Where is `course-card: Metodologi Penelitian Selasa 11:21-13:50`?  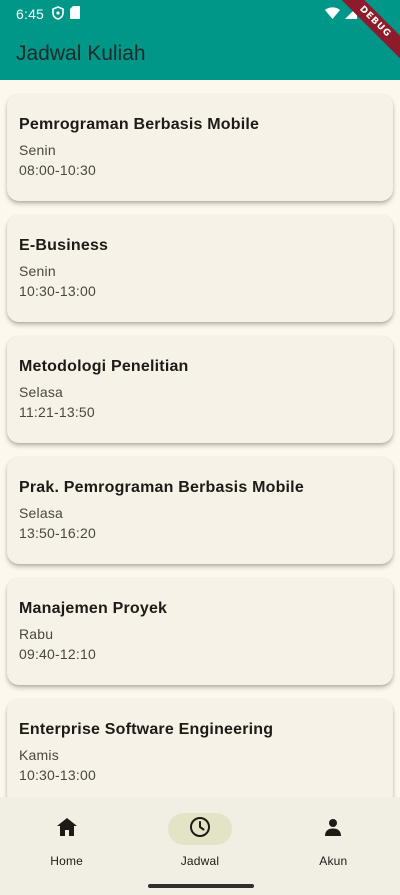
course-card: Metodologi Penelitian Selasa 11:21-13:50 is located at coordinates (200, 389).